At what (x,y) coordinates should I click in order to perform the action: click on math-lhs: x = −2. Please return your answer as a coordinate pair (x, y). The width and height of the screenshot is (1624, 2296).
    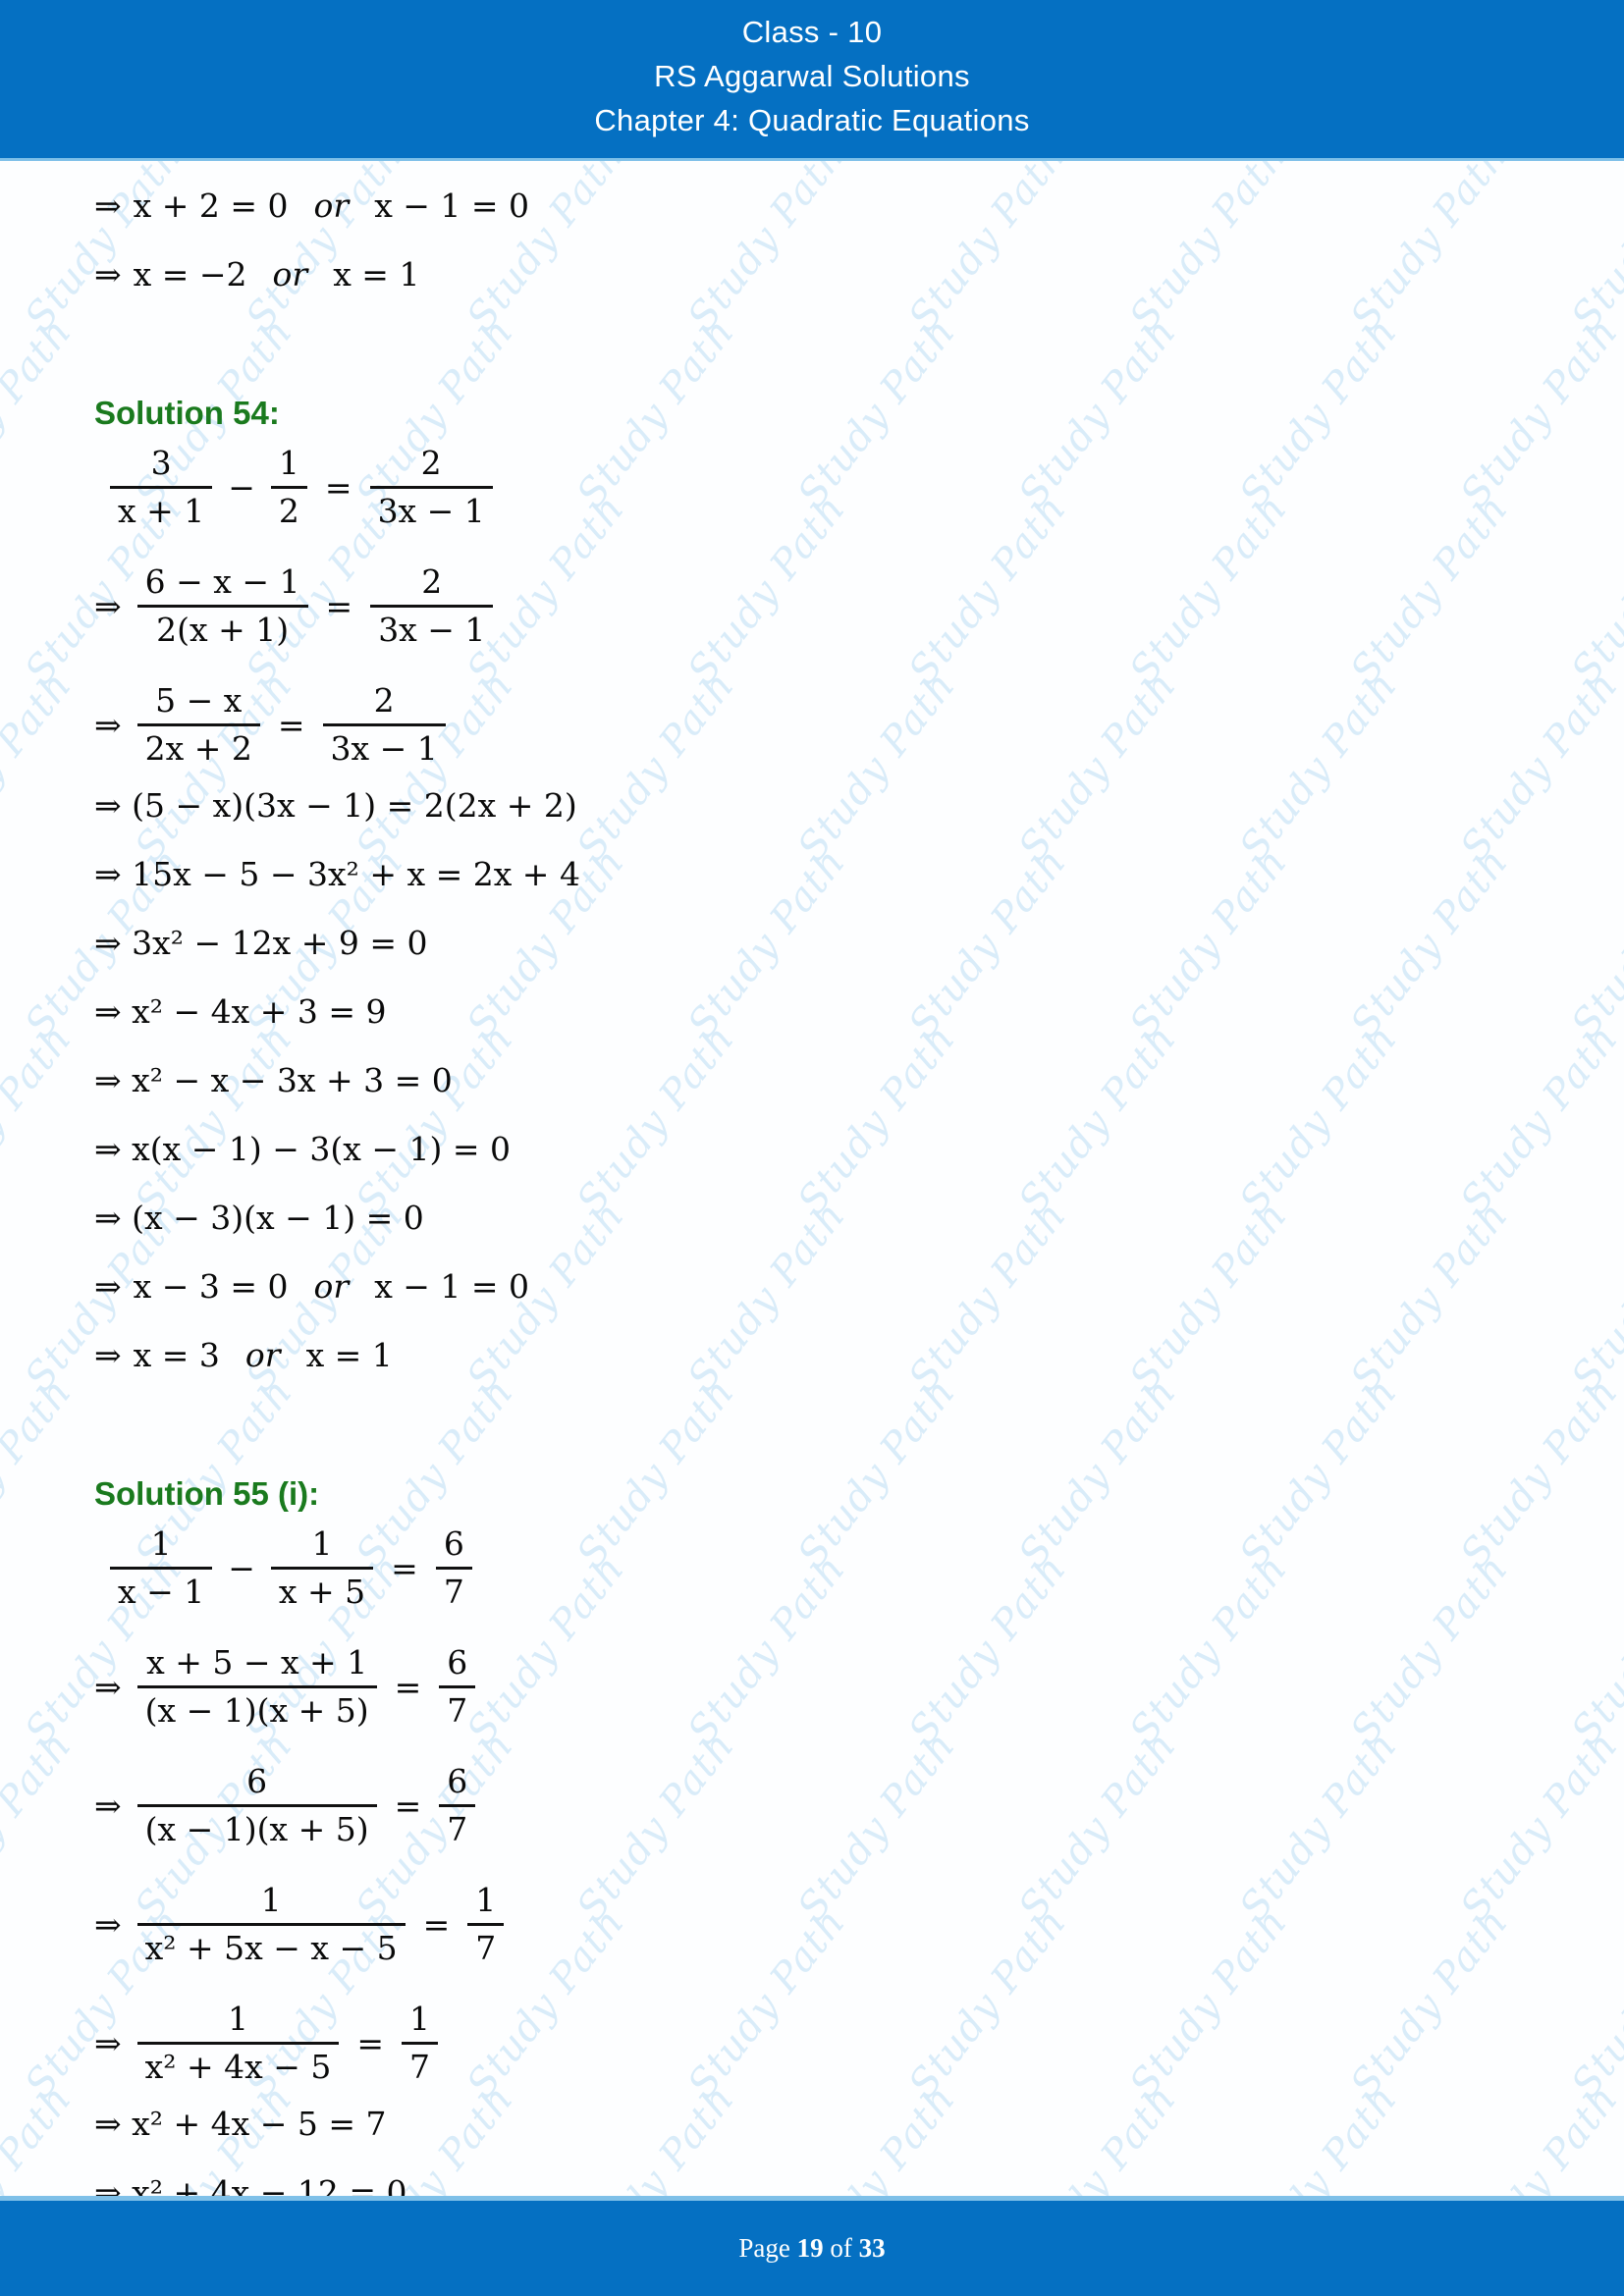
    Looking at the image, I should click on (190, 274).